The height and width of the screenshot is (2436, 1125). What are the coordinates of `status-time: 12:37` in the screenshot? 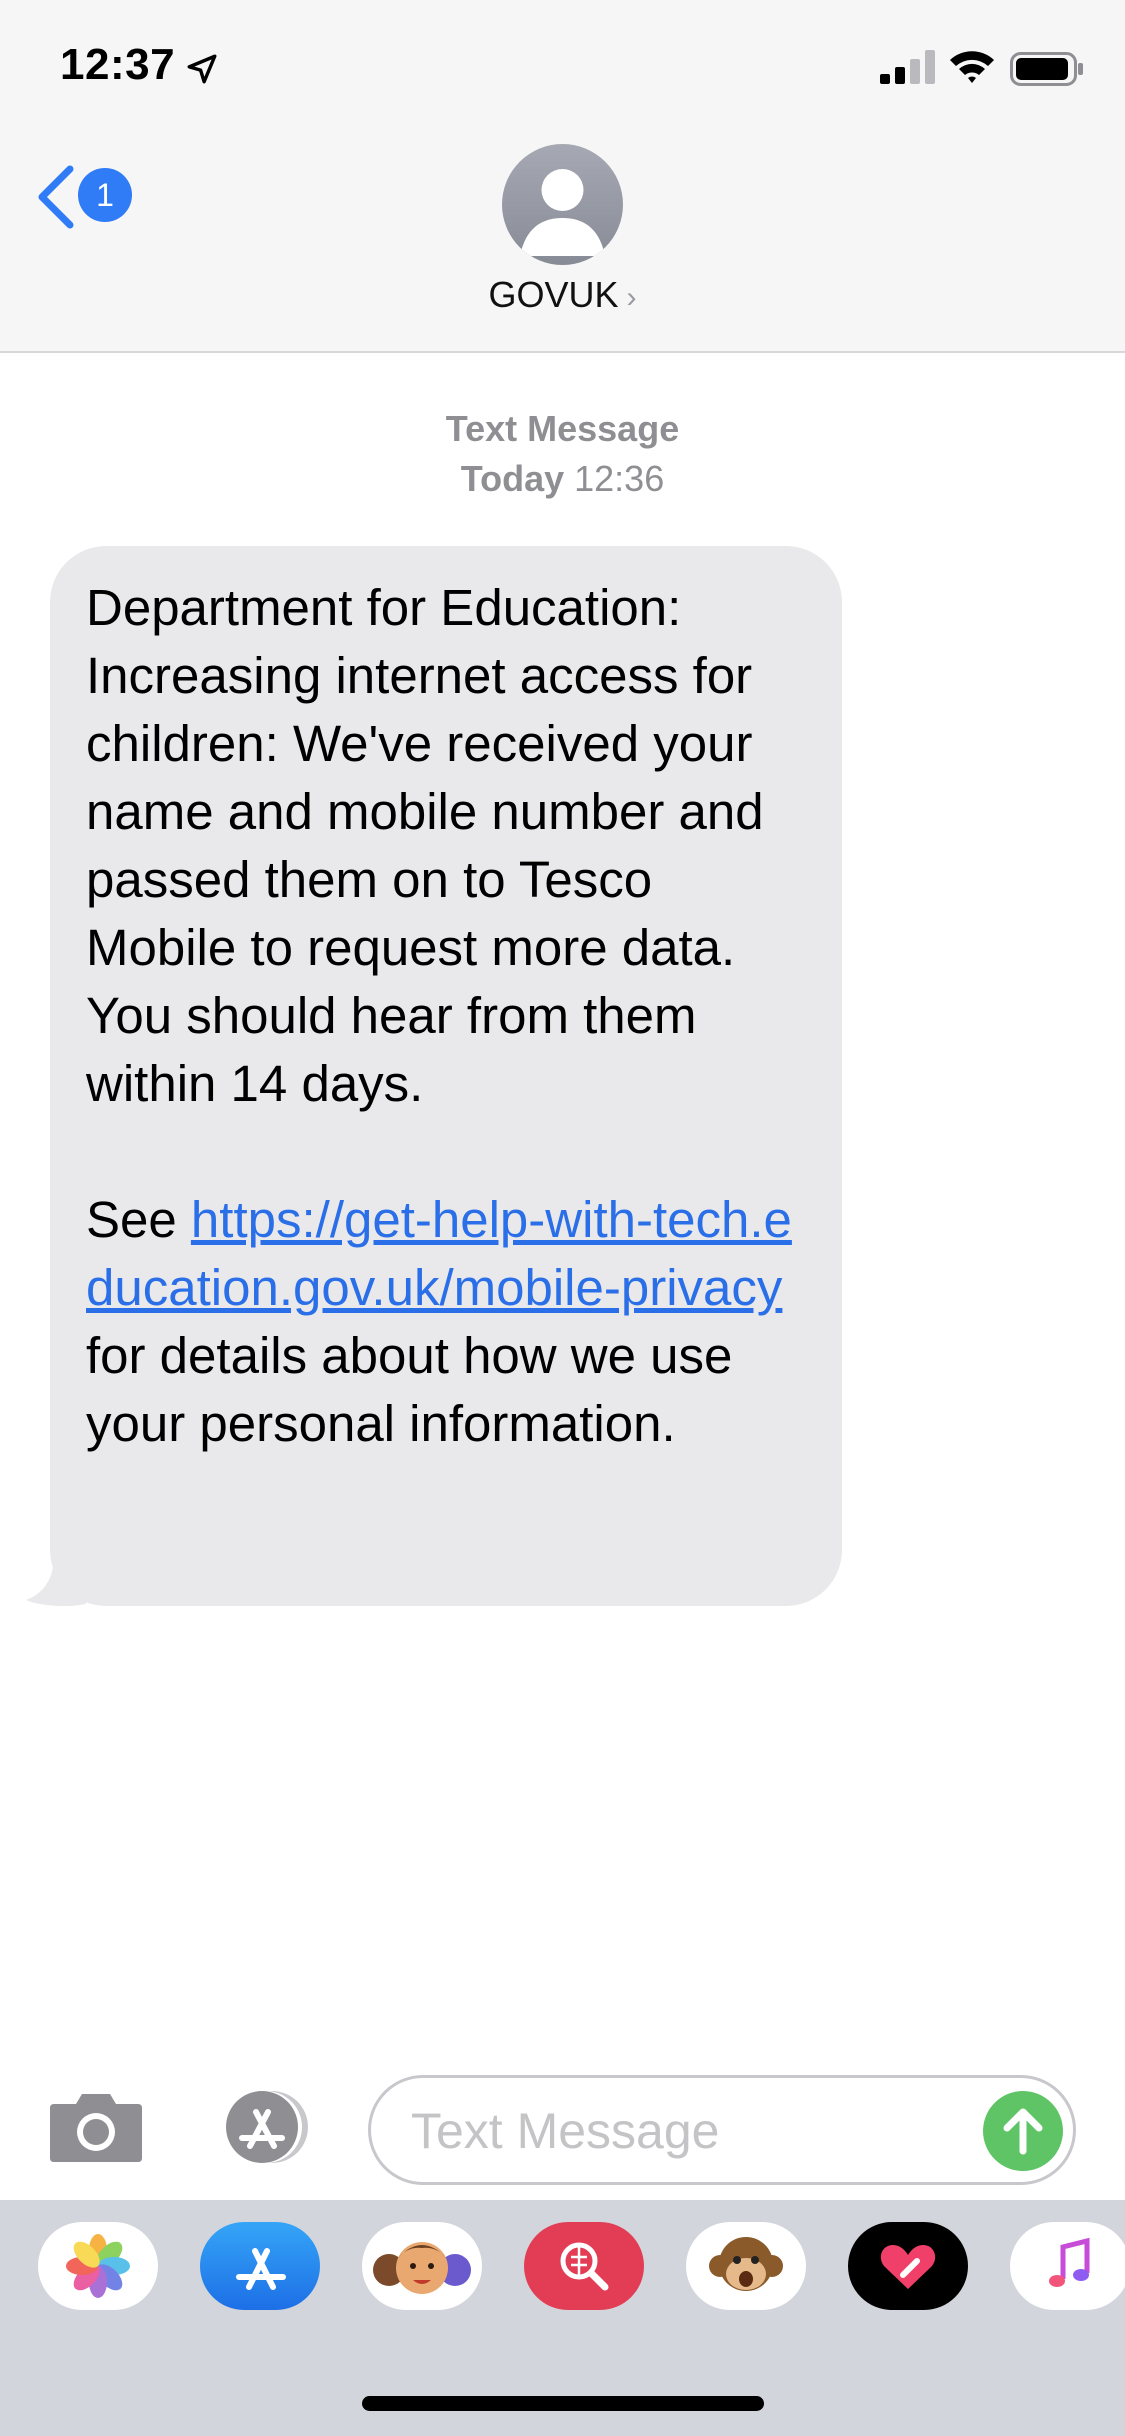 It's located at (118, 64).